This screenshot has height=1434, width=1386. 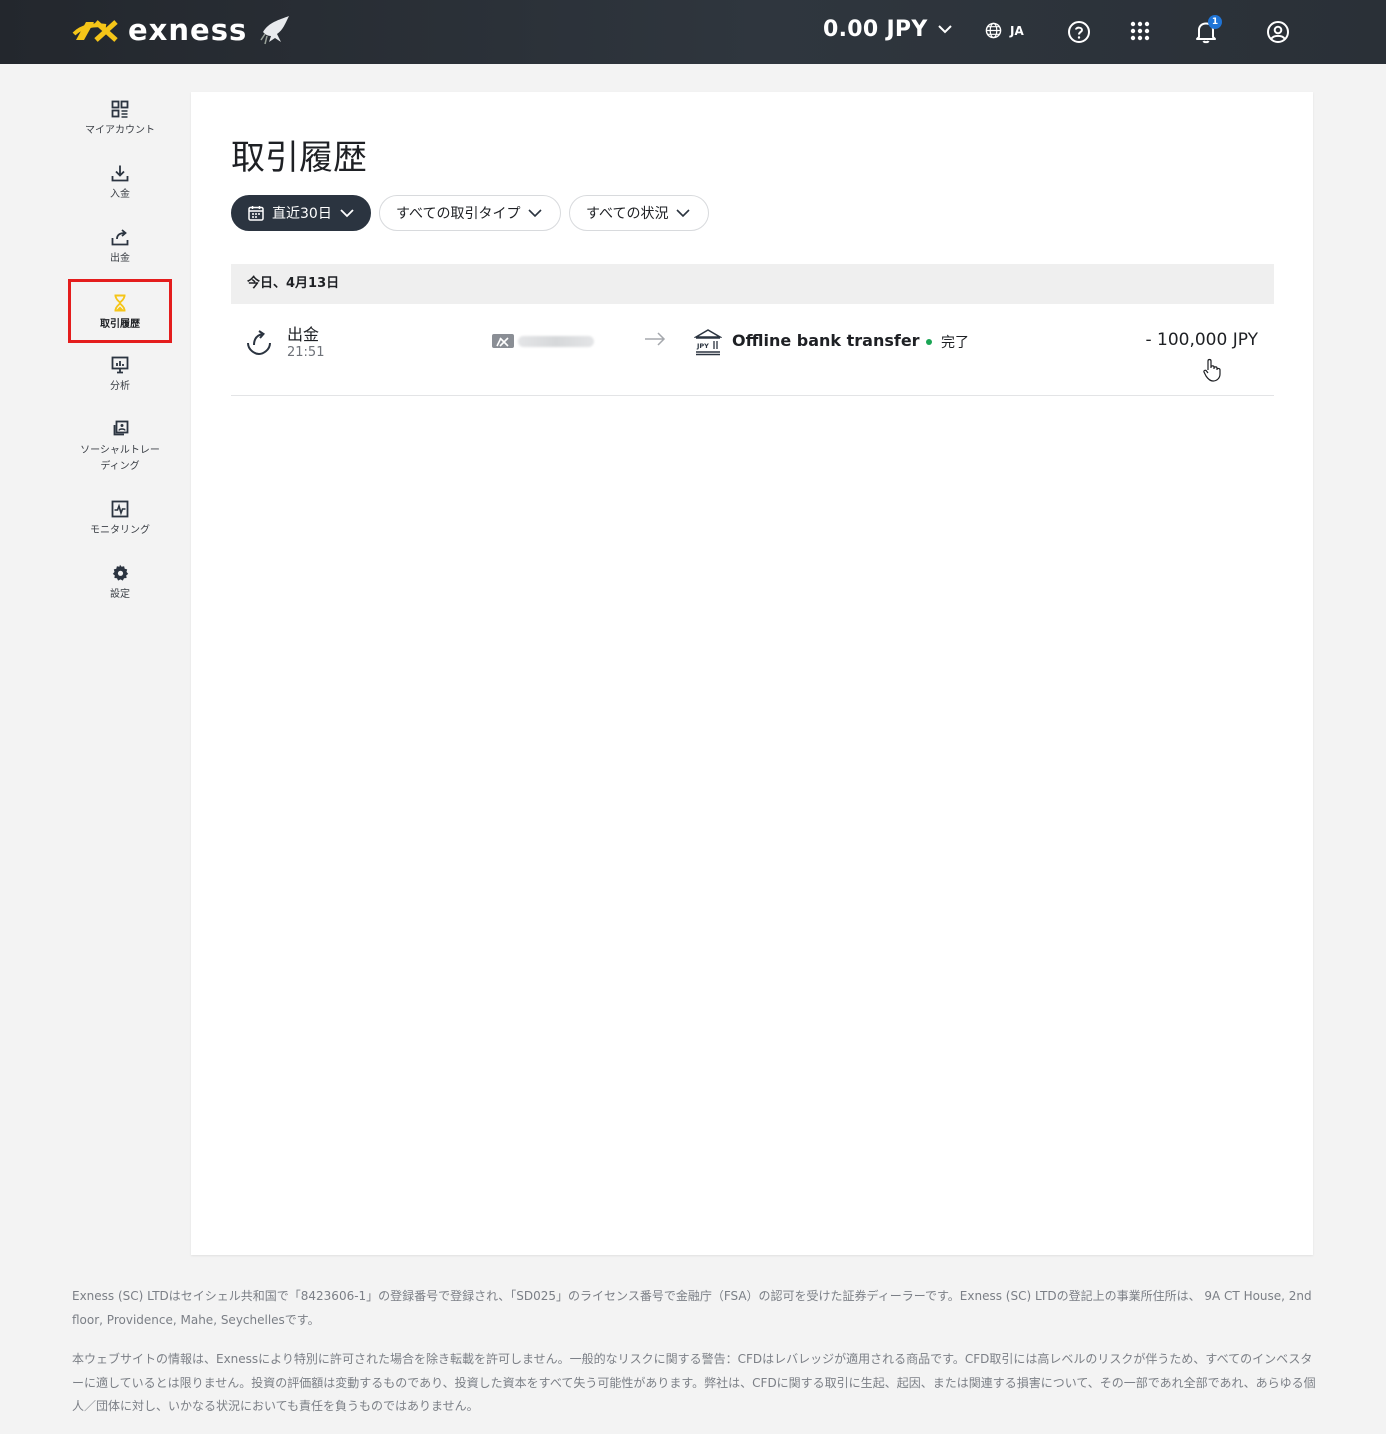 What do you see at coordinates (752, 284) in the screenshot?
I see `date-group-header: 今日、4月13日` at bounding box center [752, 284].